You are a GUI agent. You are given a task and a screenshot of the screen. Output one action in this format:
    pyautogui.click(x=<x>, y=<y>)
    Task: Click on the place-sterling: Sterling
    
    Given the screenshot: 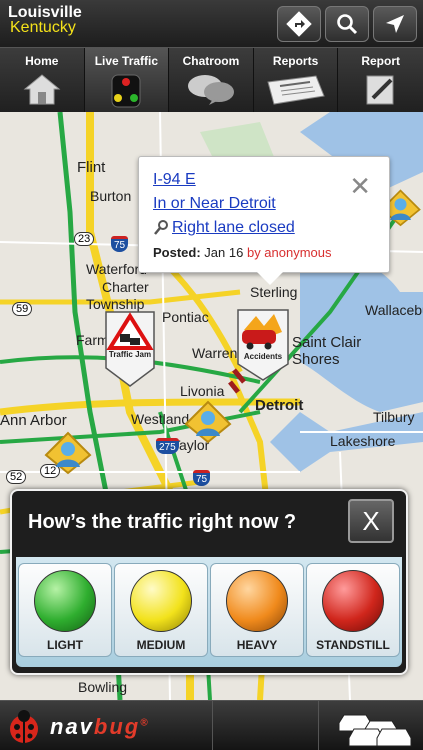 What is the action you would take?
    pyautogui.click(x=274, y=292)
    